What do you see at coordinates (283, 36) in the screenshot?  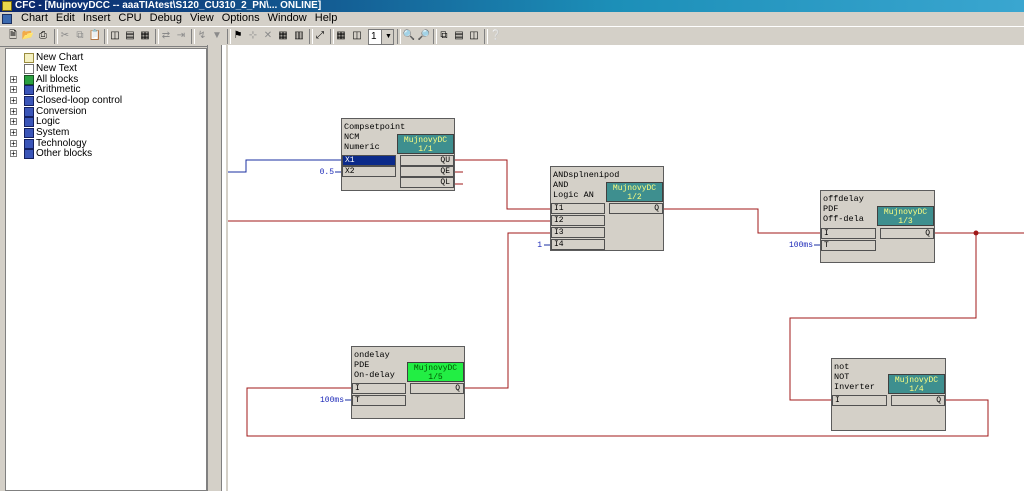 I see `monitor-on-icon: ▦` at bounding box center [283, 36].